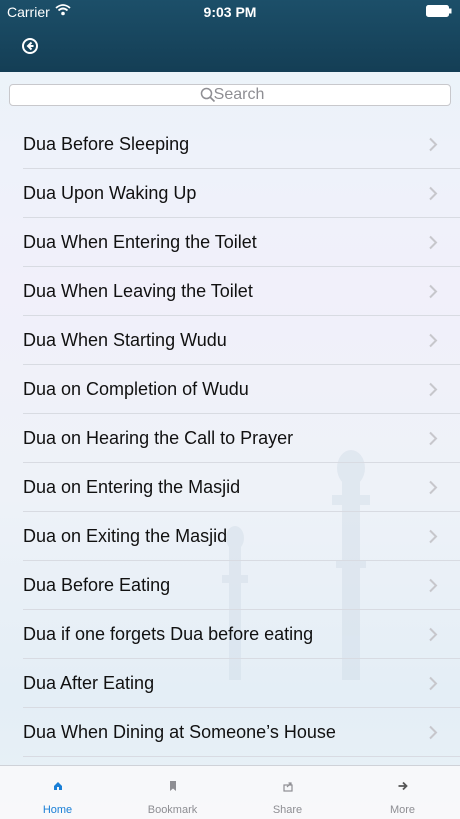 The height and width of the screenshot is (819, 460). I want to click on list-item-label: Dua After Eating, so click(89, 683).